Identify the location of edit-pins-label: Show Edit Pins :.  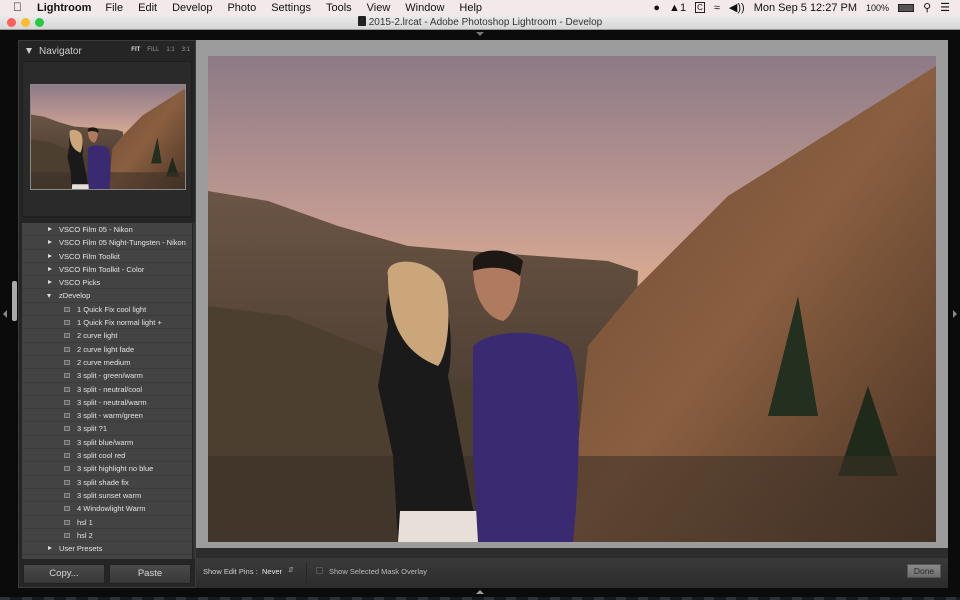
(230, 571).